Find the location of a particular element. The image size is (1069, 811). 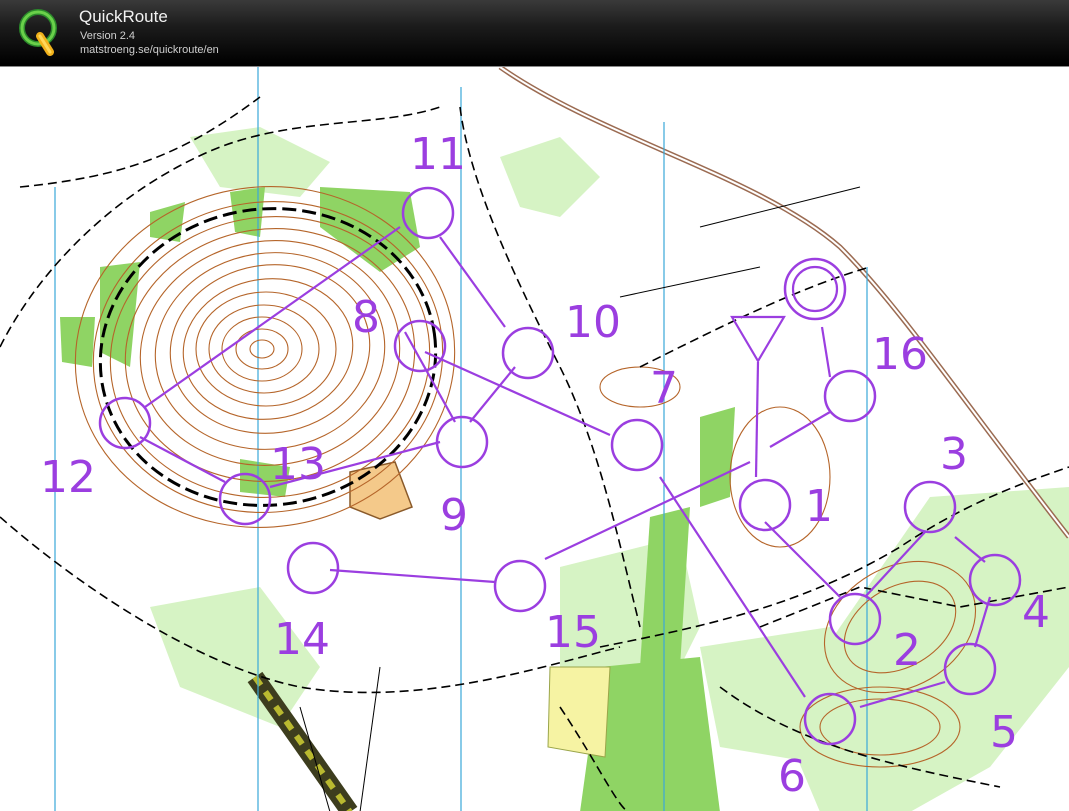

control-label-13: 13 is located at coordinates (298, 464).